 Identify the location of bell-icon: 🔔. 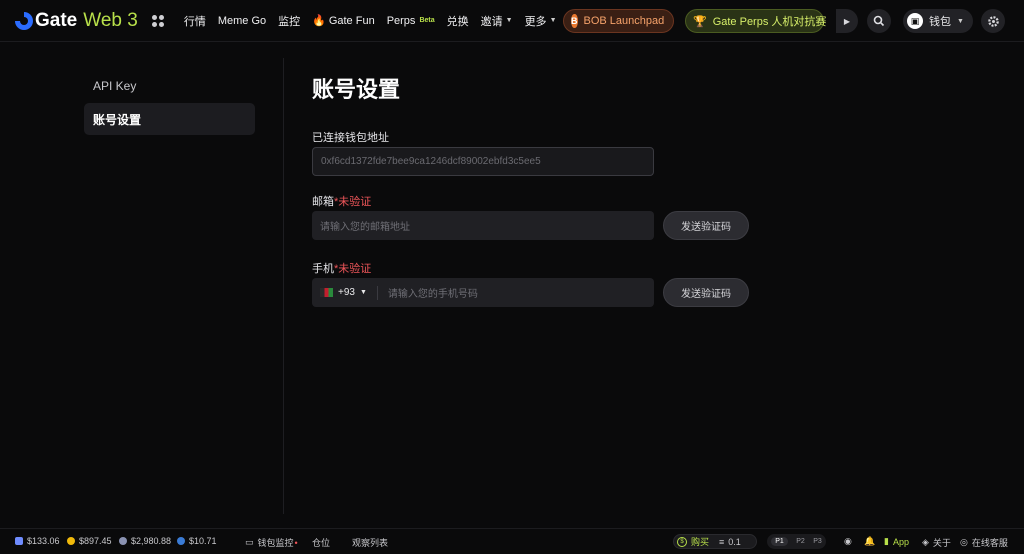
(869, 541).